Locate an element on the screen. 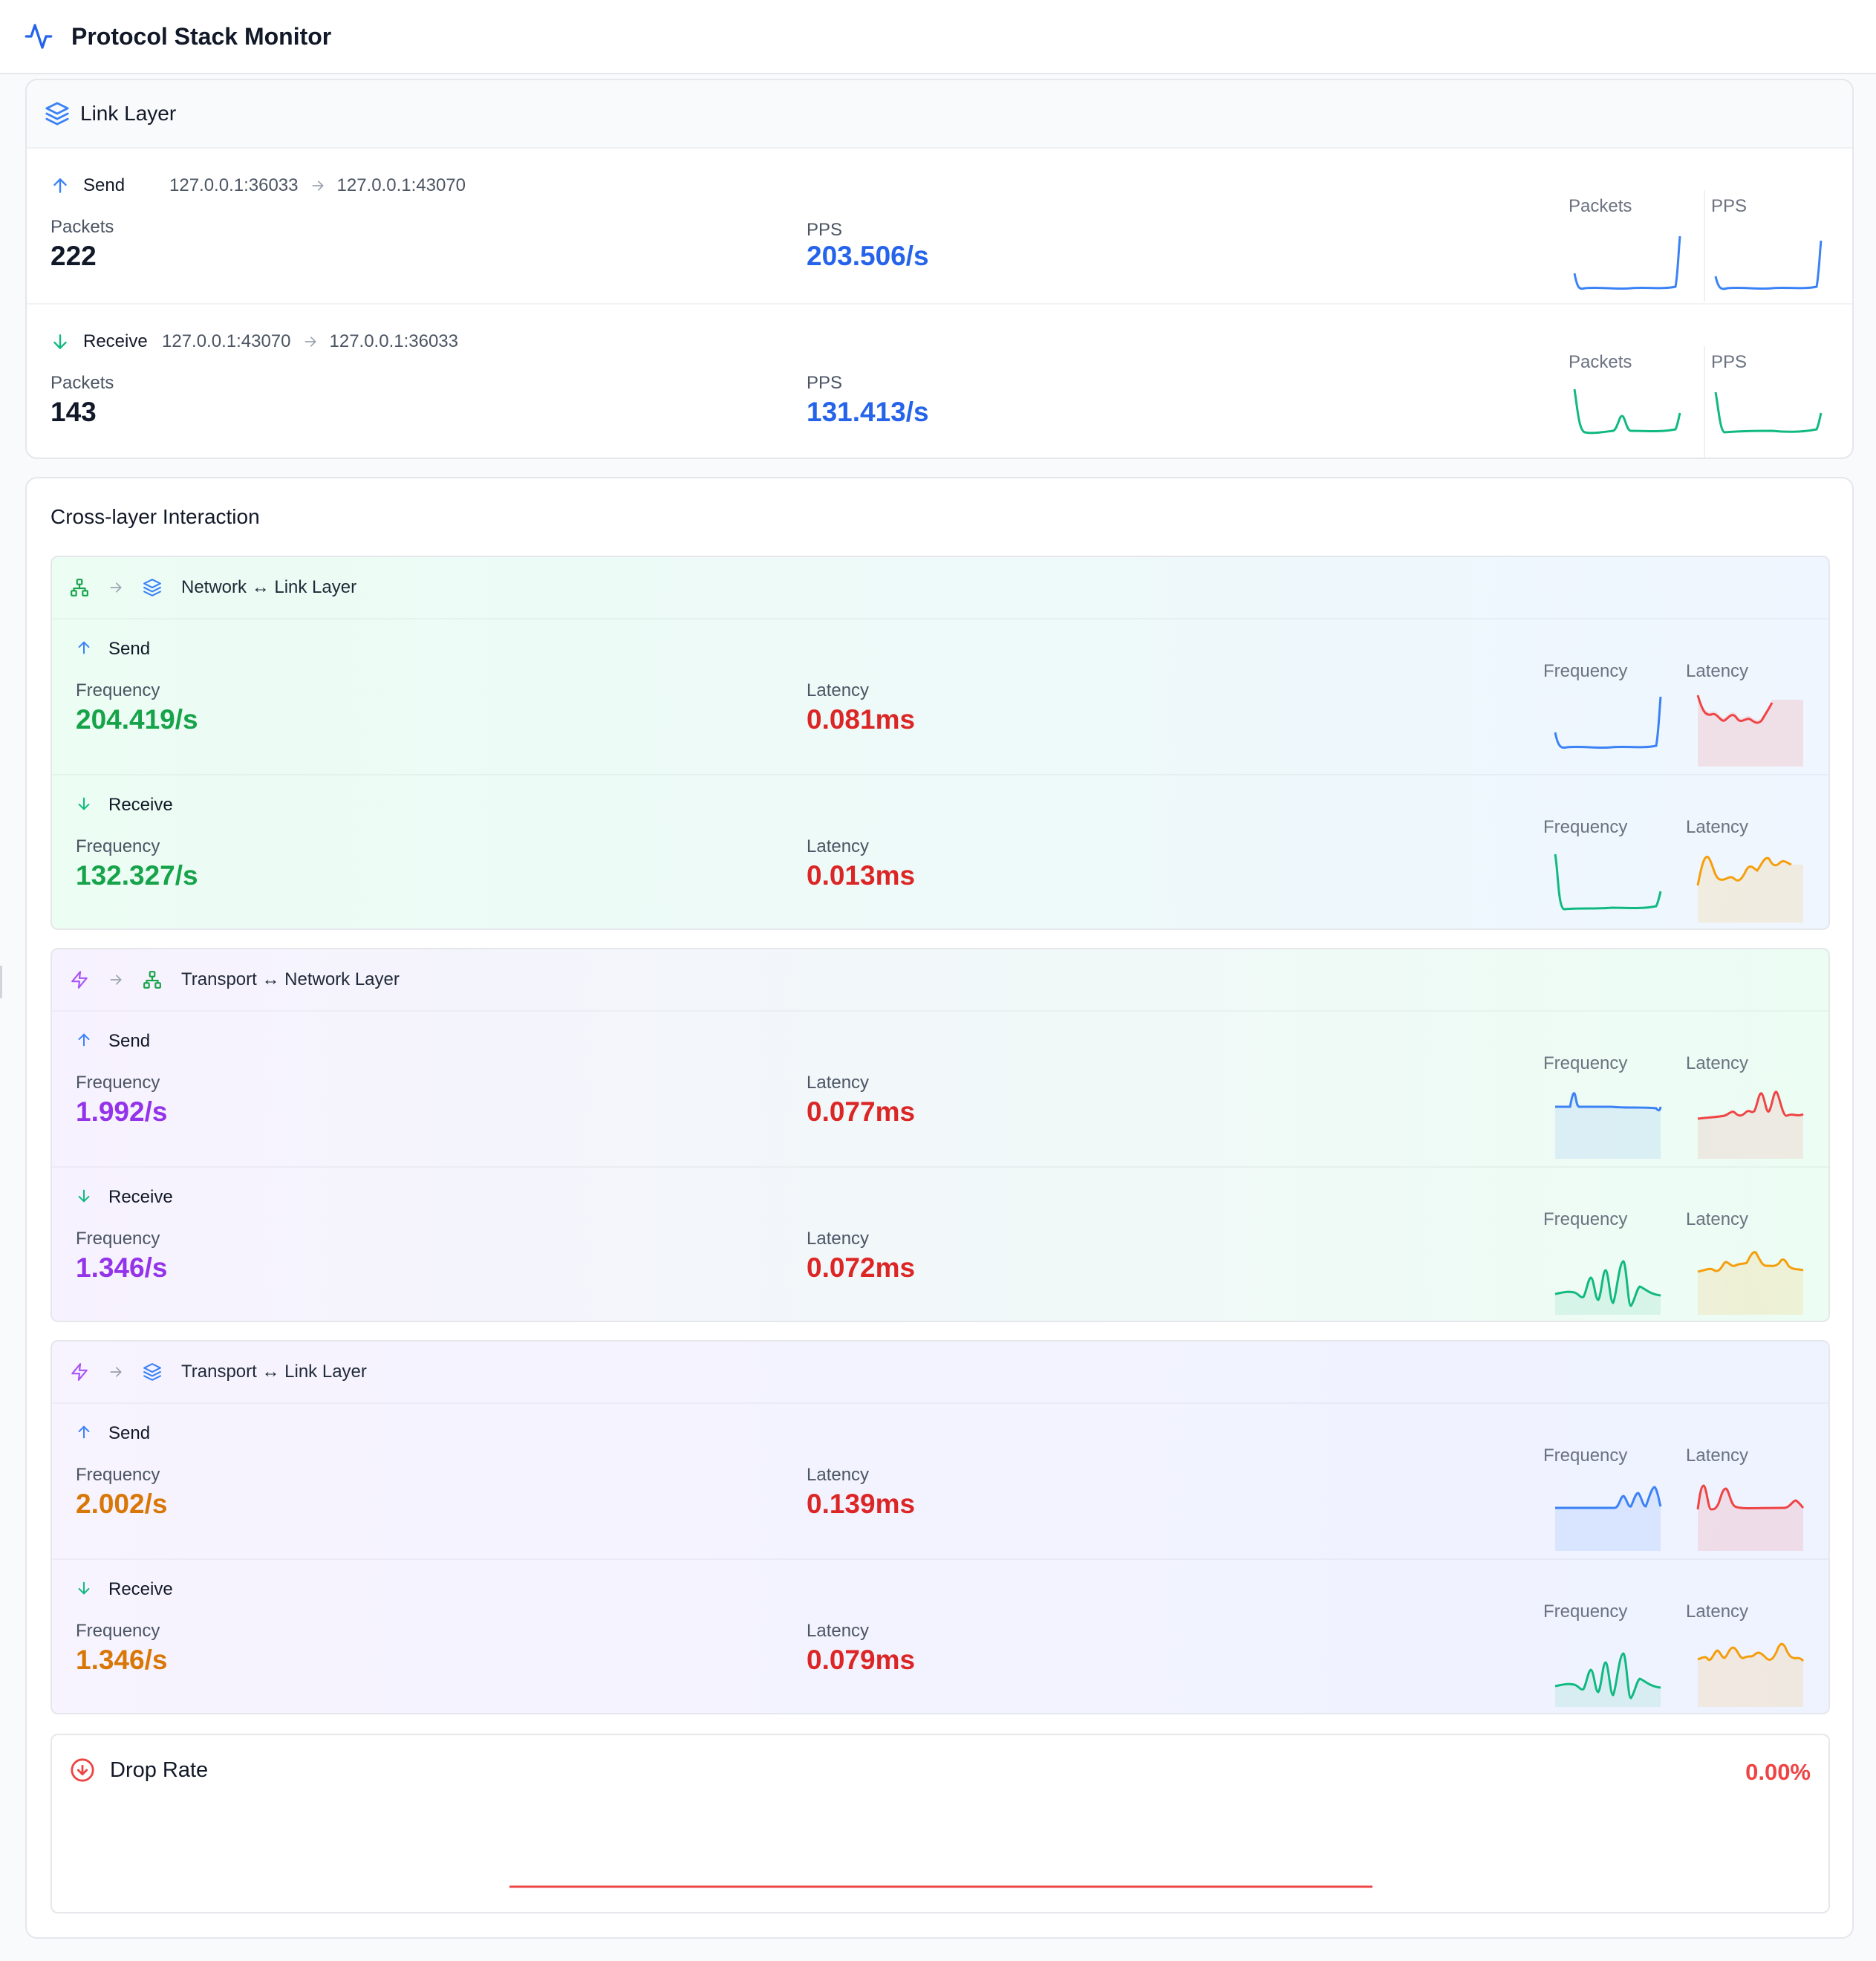  destination-address: 127.0.0.1:36033 is located at coordinates (394, 341).